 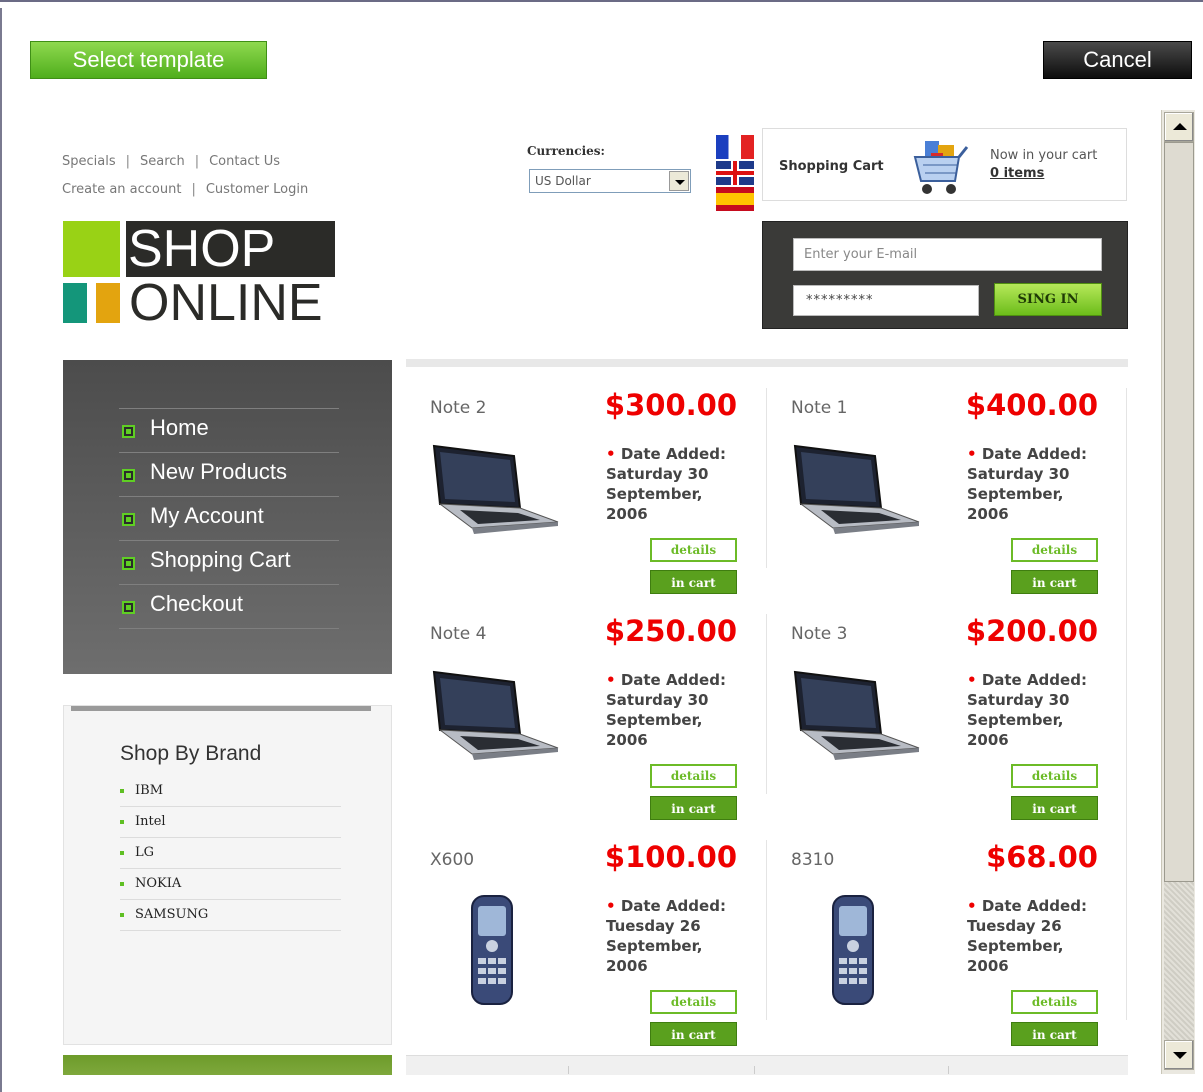 What do you see at coordinates (670, 631) in the screenshot?
I see `product-price: $250.00` at bounding box center [670, 631].